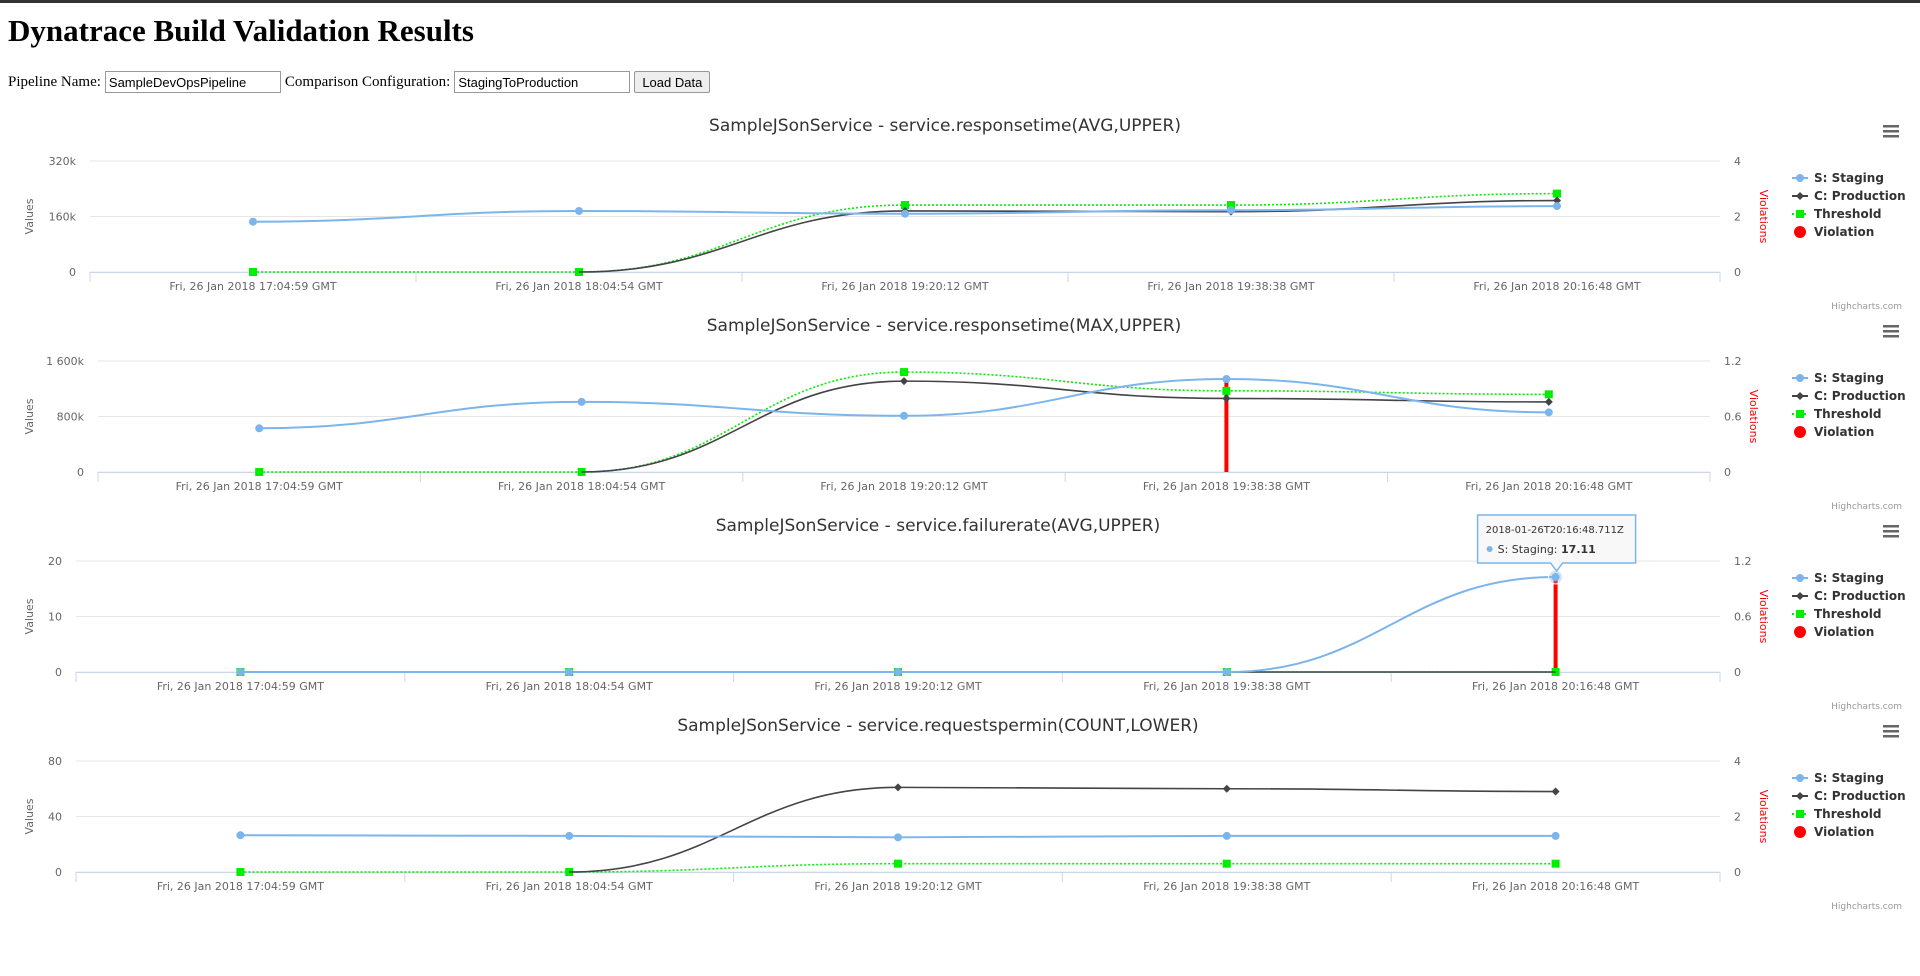  I want to click on comparison-input, so click(542, 82).